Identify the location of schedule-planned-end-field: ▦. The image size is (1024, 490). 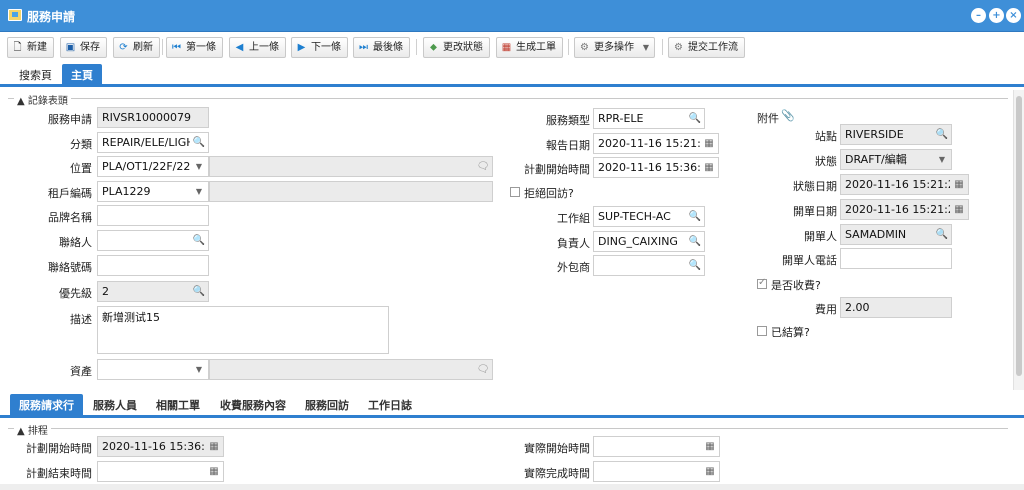
(160, 471).